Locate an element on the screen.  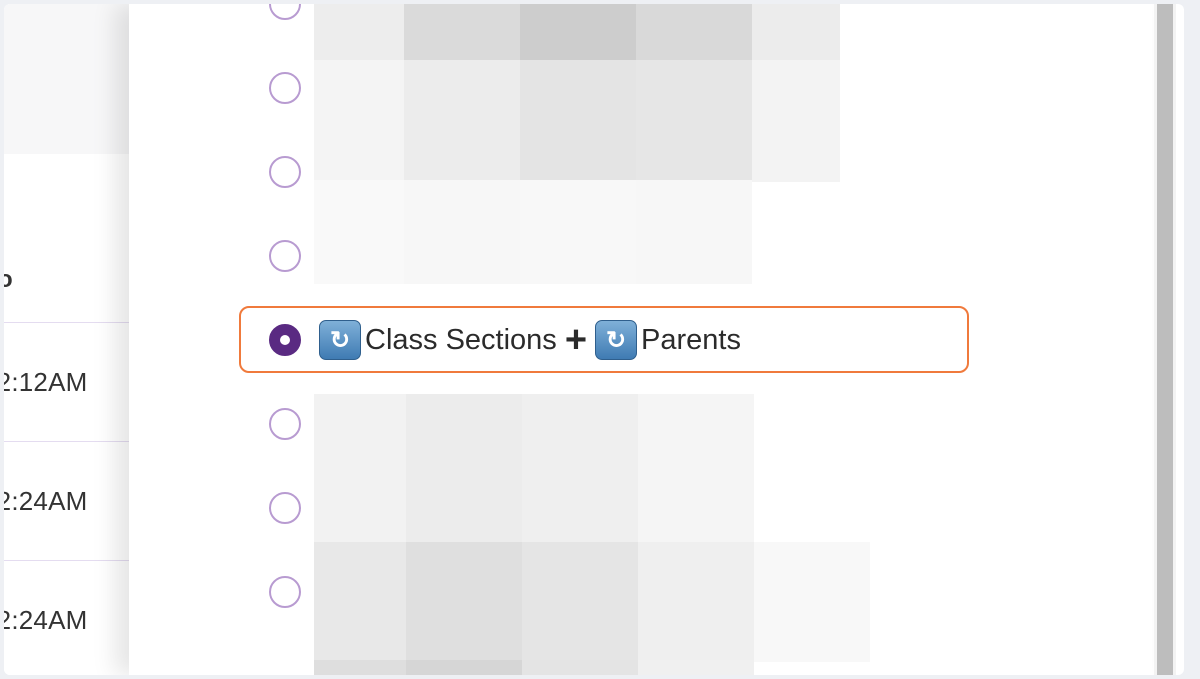
row-time: 02:12AM is located at coordinates (46, 381).